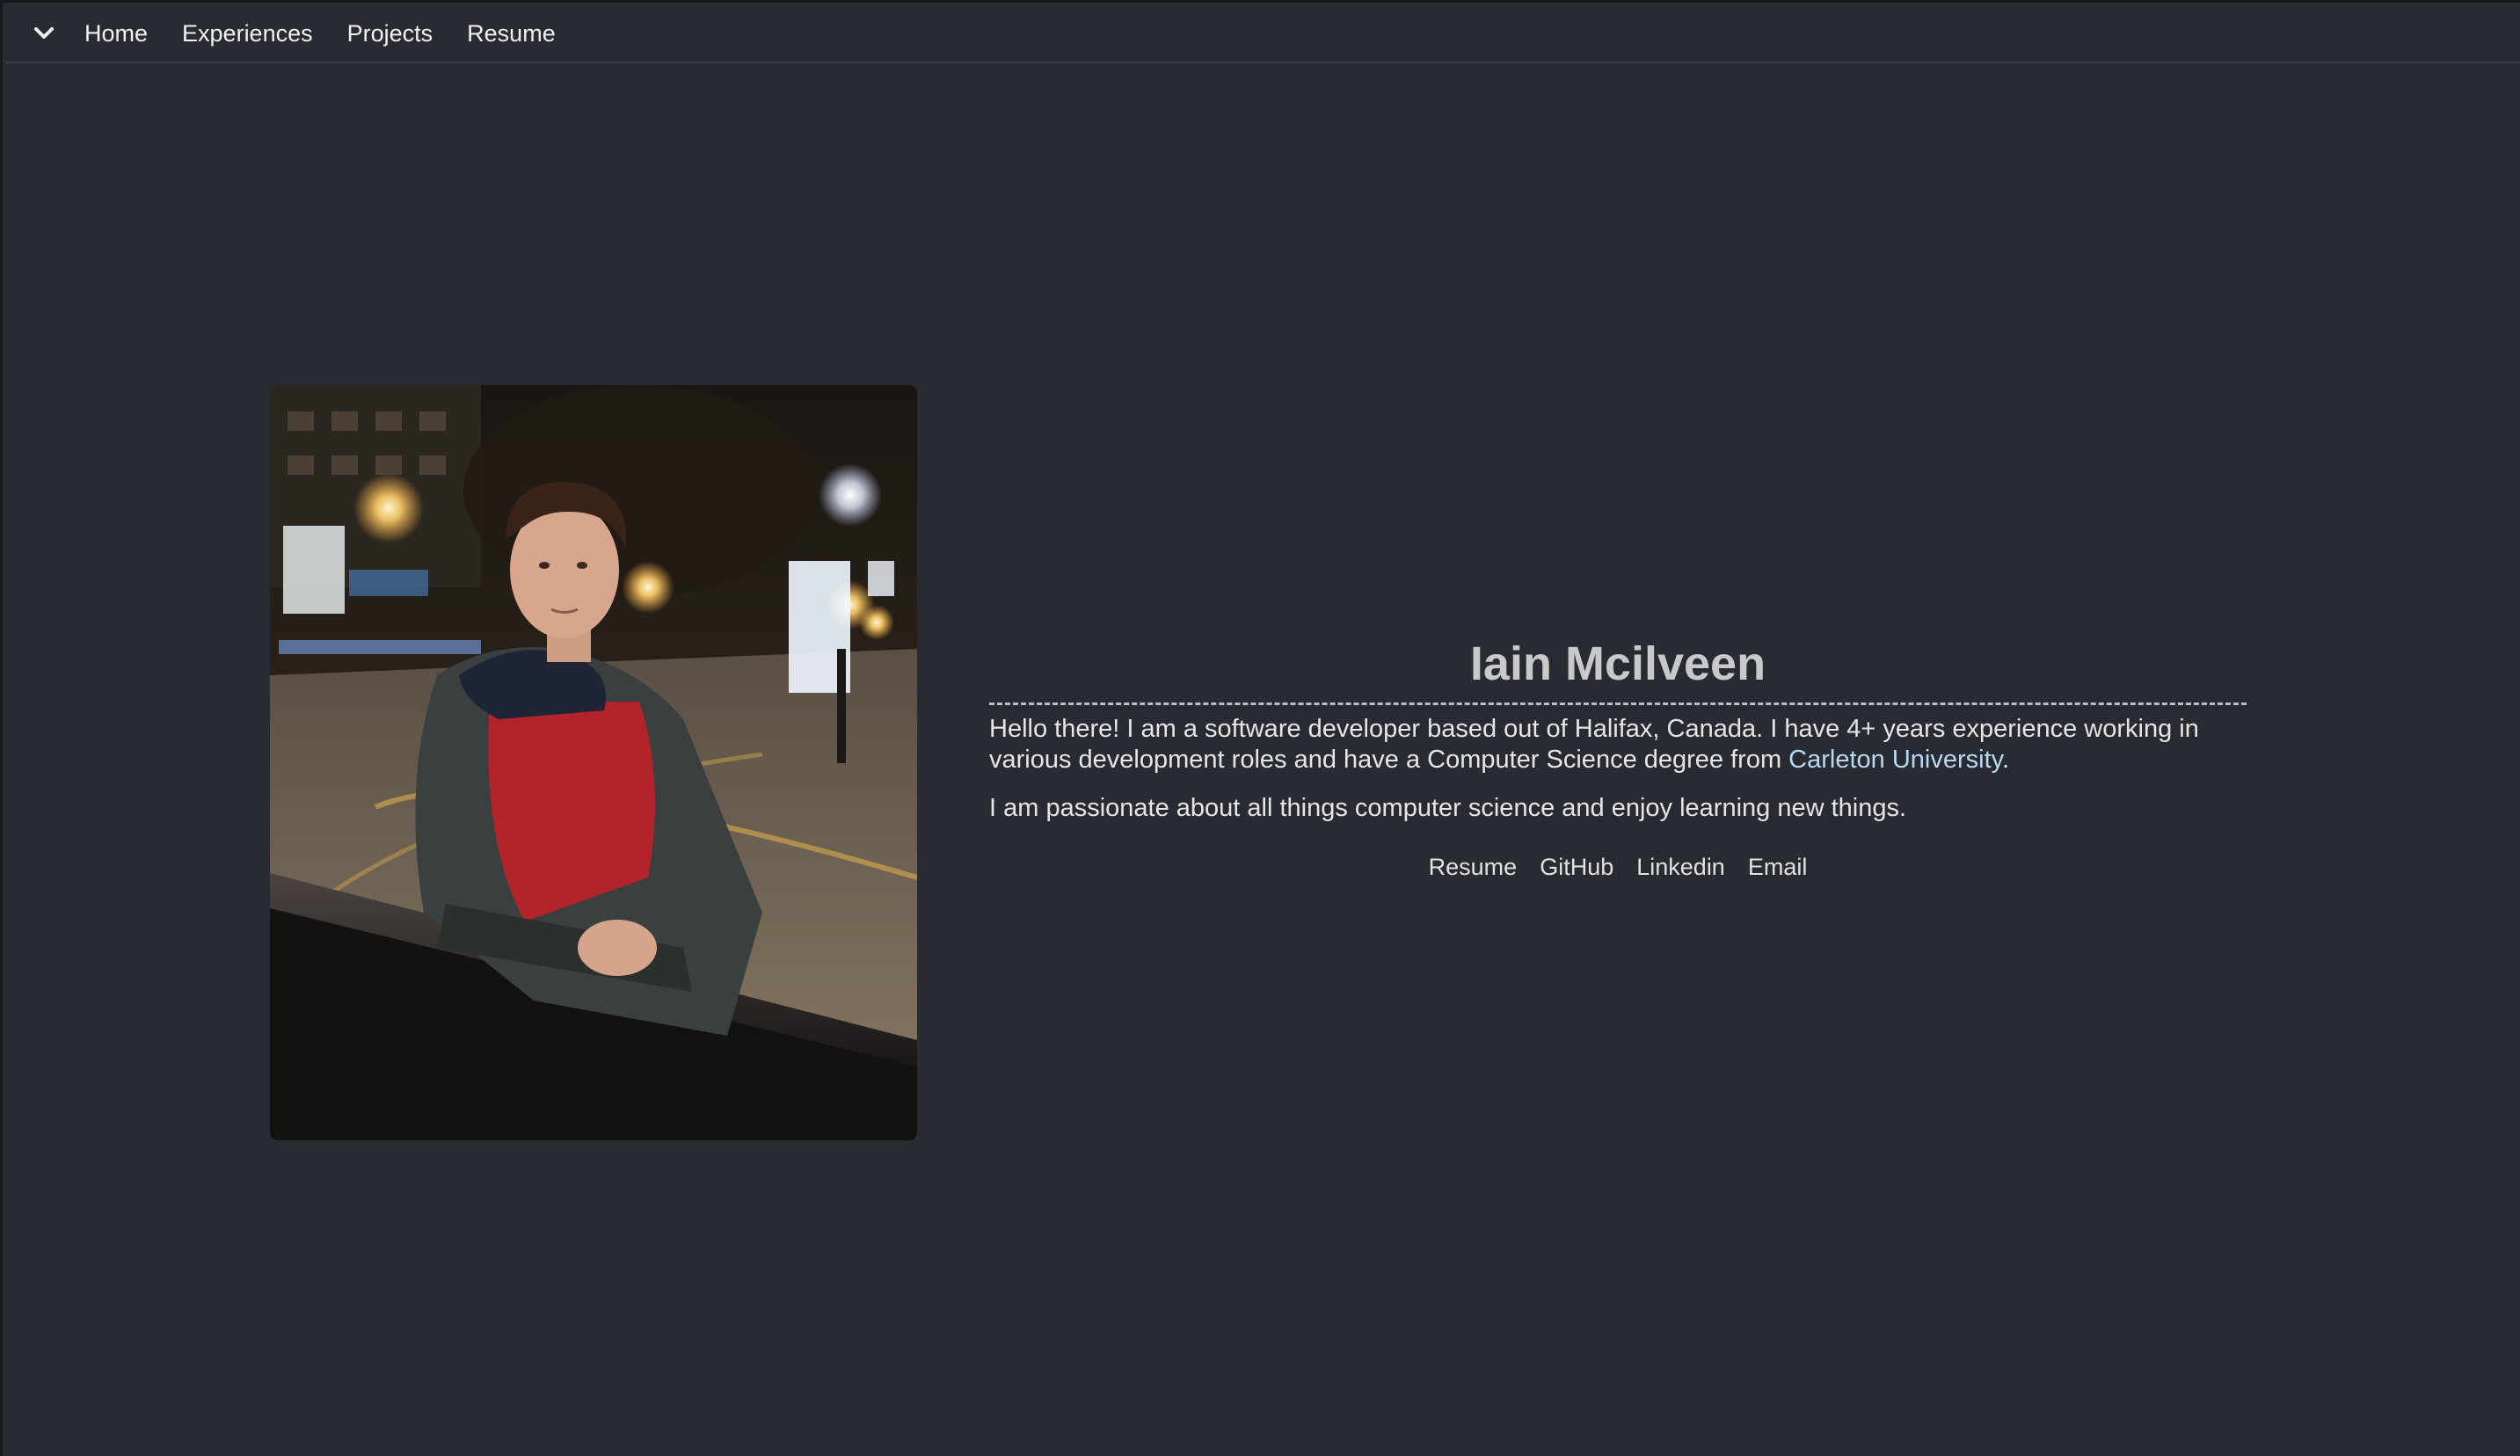 The image size is (2520, 1456). I want to click on nav-links: Home Experiences Projects Resume, so click(337, 33).